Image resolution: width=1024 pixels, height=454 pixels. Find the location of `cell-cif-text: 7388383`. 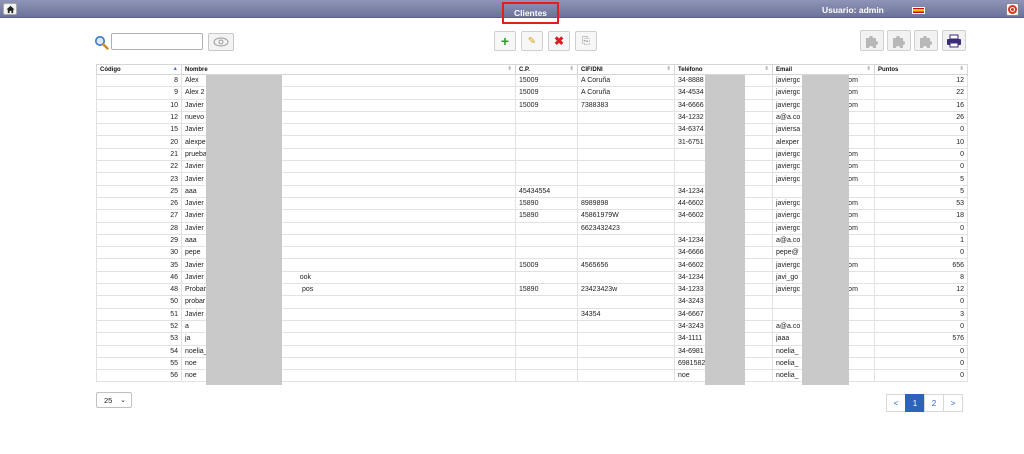

cell-cif-text: 7388383 is located at coordinates (595, 105).